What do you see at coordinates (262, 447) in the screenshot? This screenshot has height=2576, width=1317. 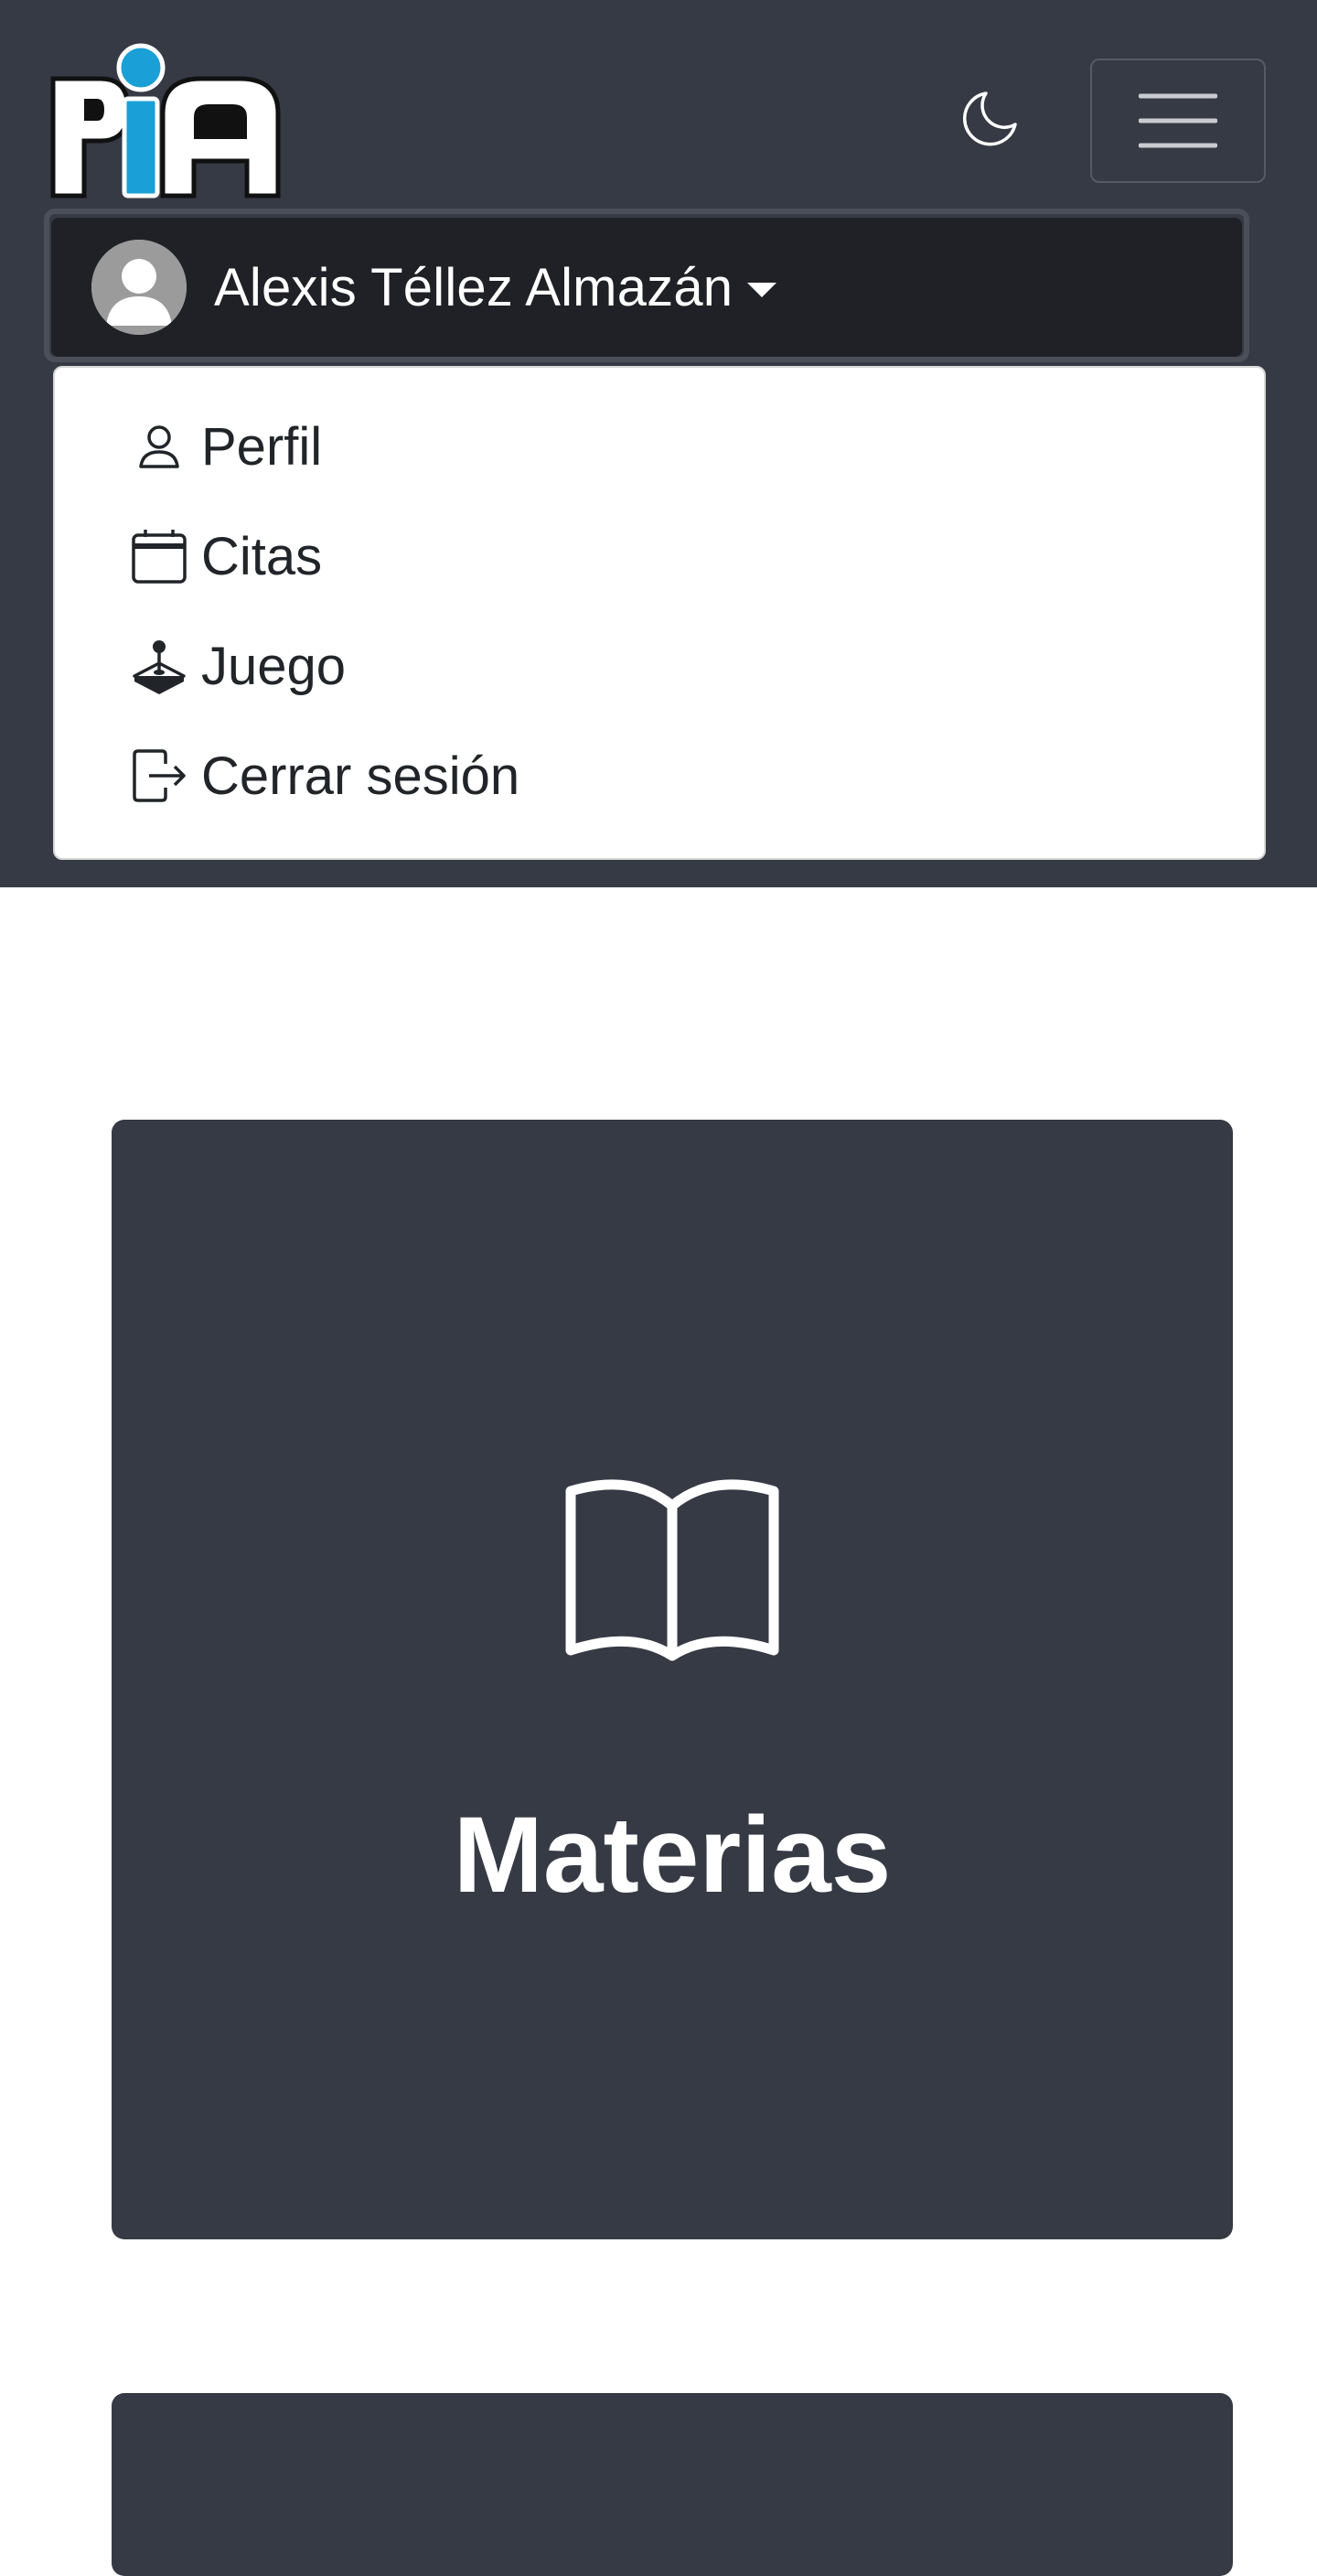 I see `menu-item-label: Perfil` at bounding box center [262, 447].